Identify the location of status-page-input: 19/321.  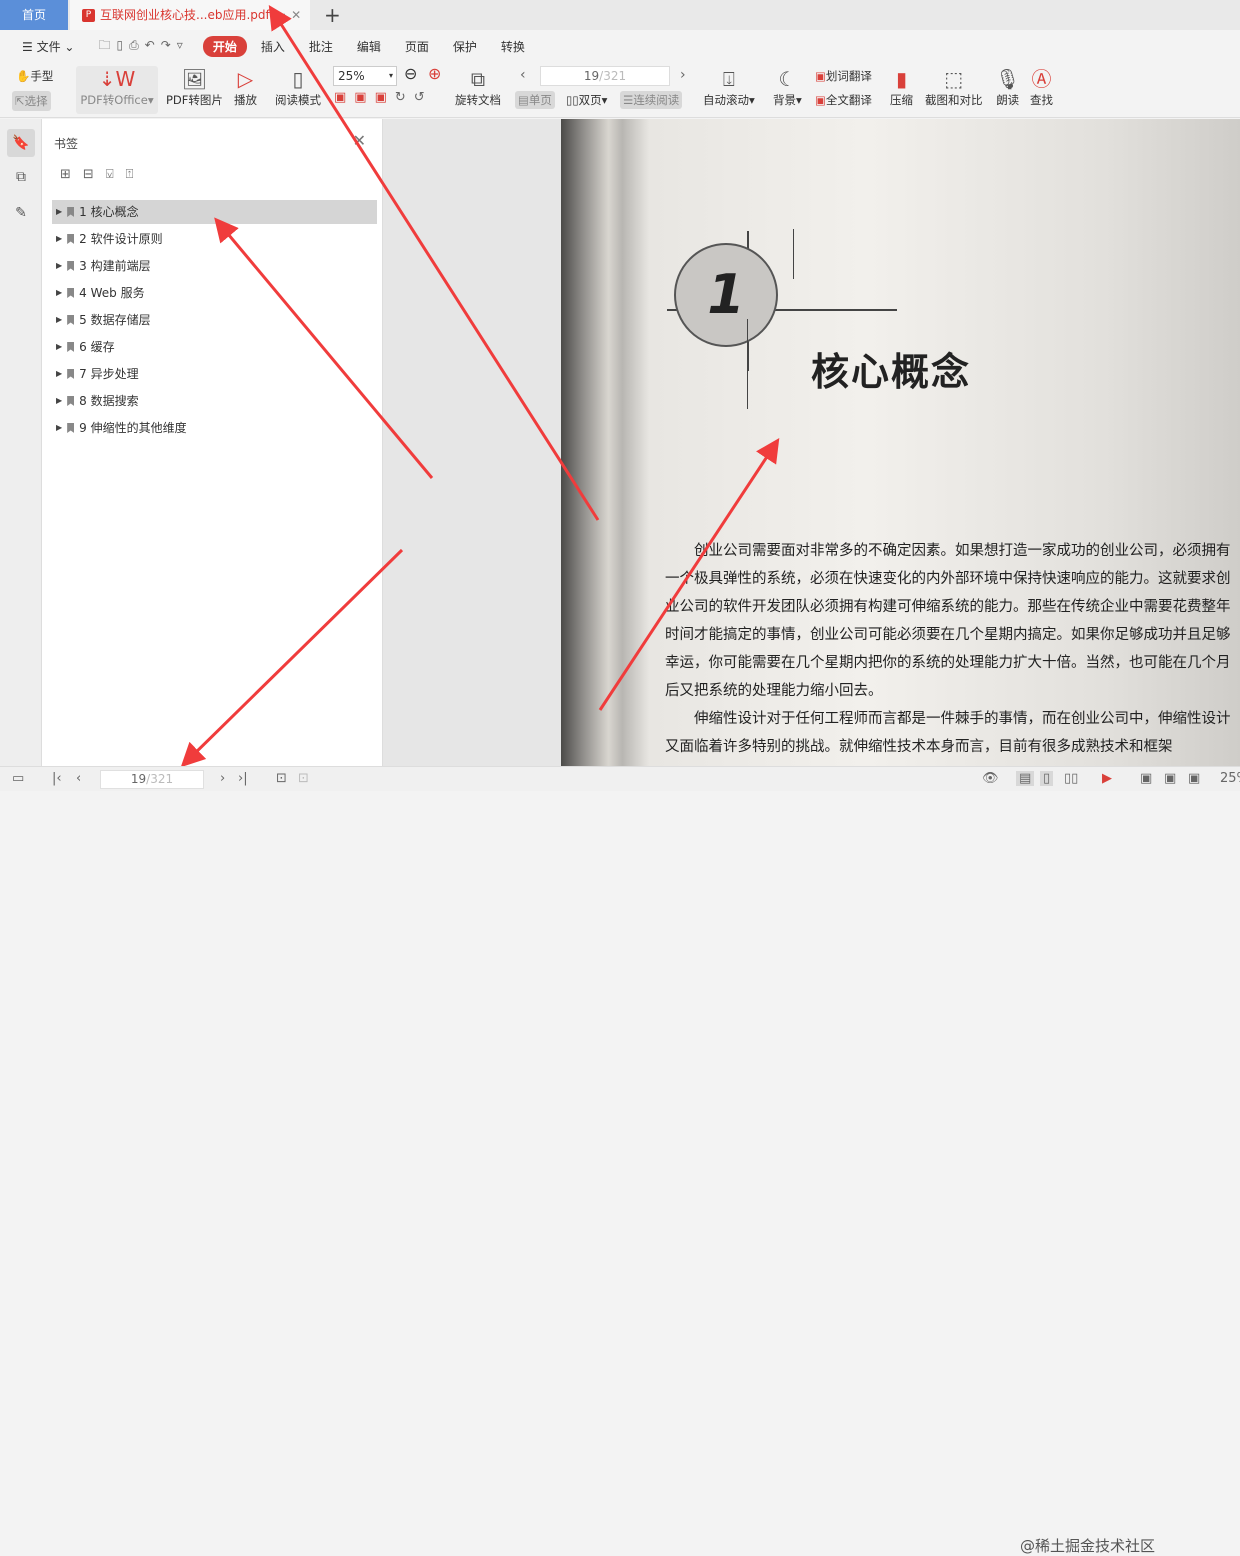
(152, 779).